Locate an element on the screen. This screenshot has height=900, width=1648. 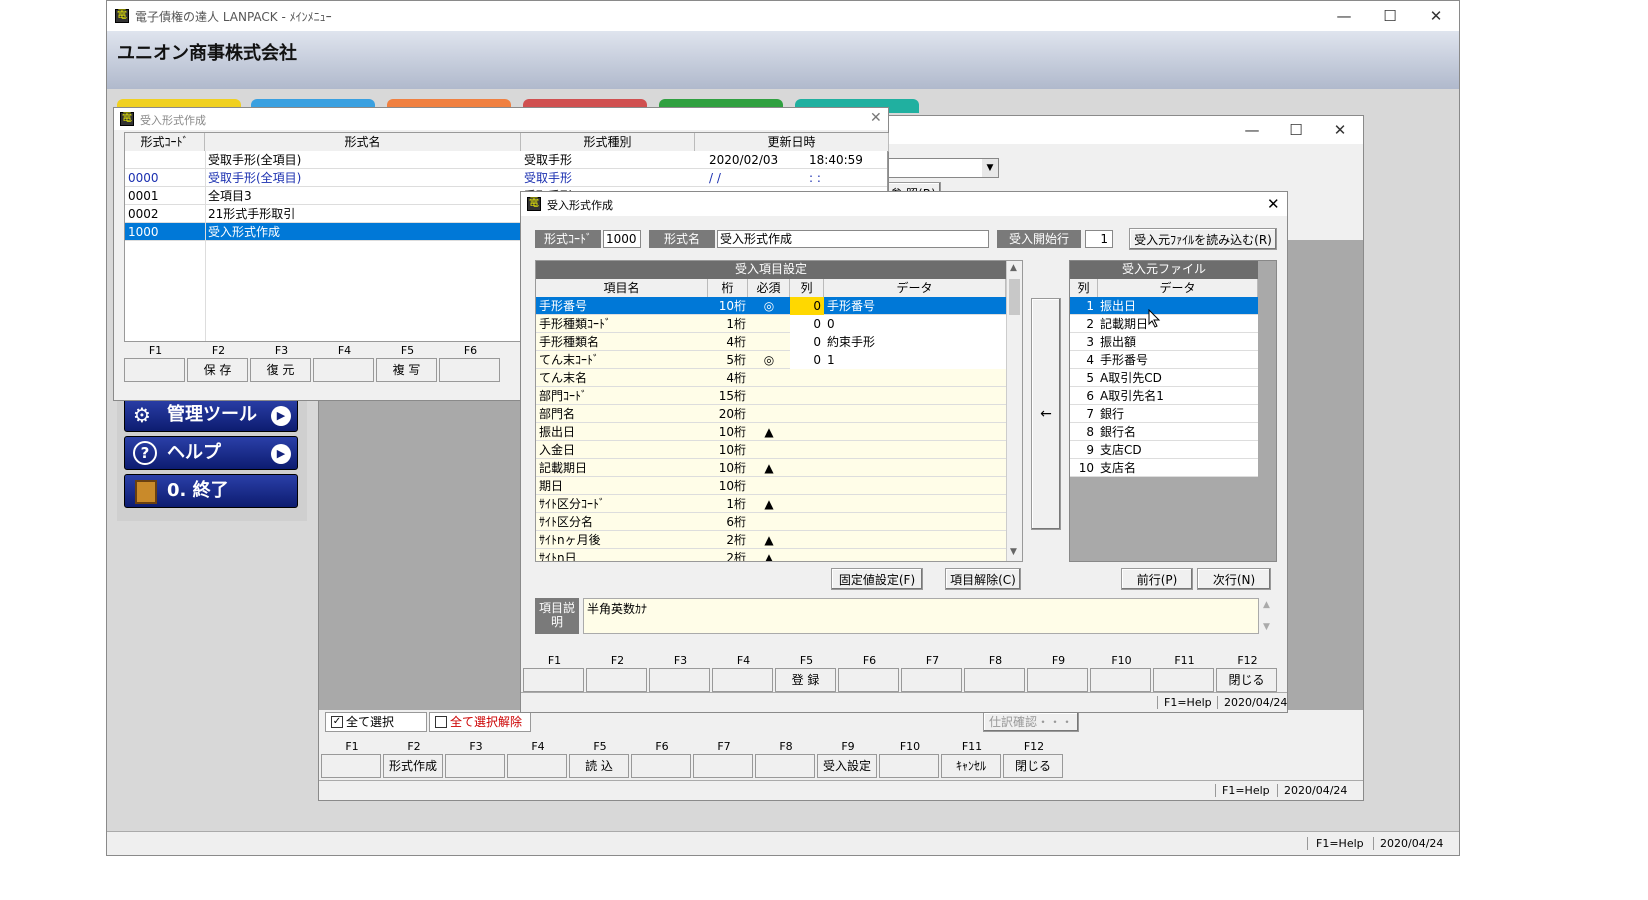
col-header-code: 形式ｺｰﾄﾞ is located at coordinates (165, 142).